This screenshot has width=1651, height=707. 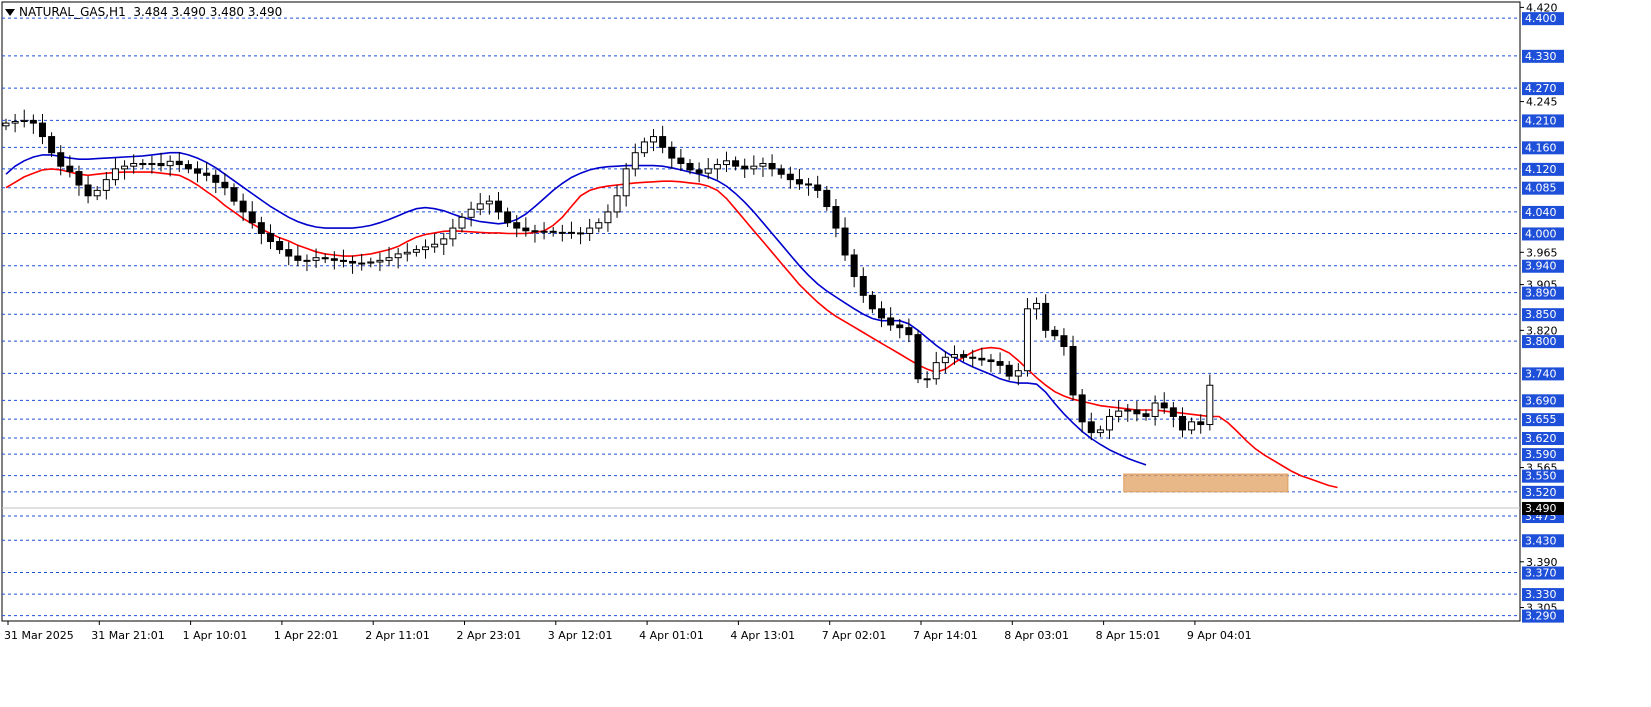 I want to click on price-tick-label: 3.965, so click(x=1542, y=252).